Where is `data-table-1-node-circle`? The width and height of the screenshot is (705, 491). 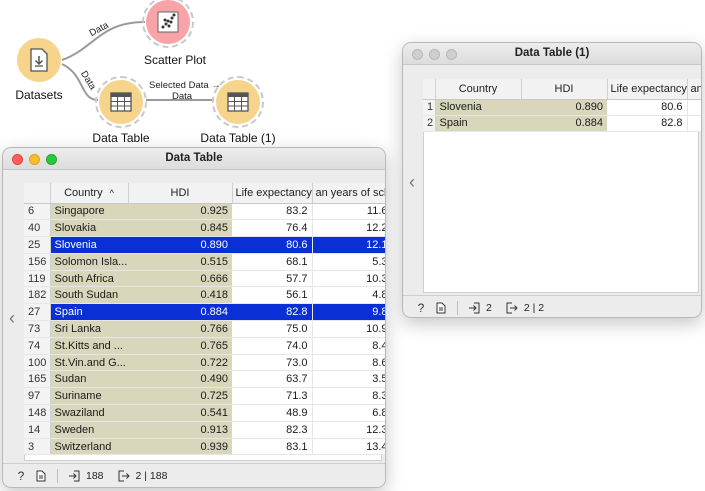 data-table-1-node-circle is located at coordinates (238, 102).